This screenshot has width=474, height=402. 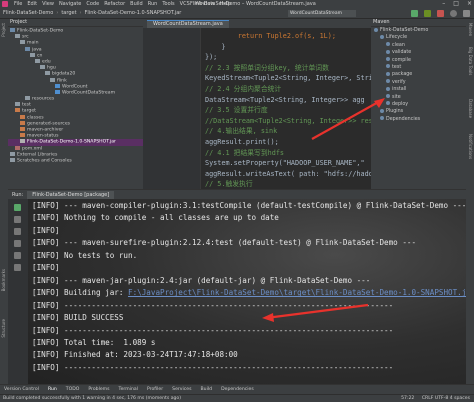 I want to click on maven-item-flink-dataset-demo: Flink-DataSet-Demo, so click(x=418, y=30).